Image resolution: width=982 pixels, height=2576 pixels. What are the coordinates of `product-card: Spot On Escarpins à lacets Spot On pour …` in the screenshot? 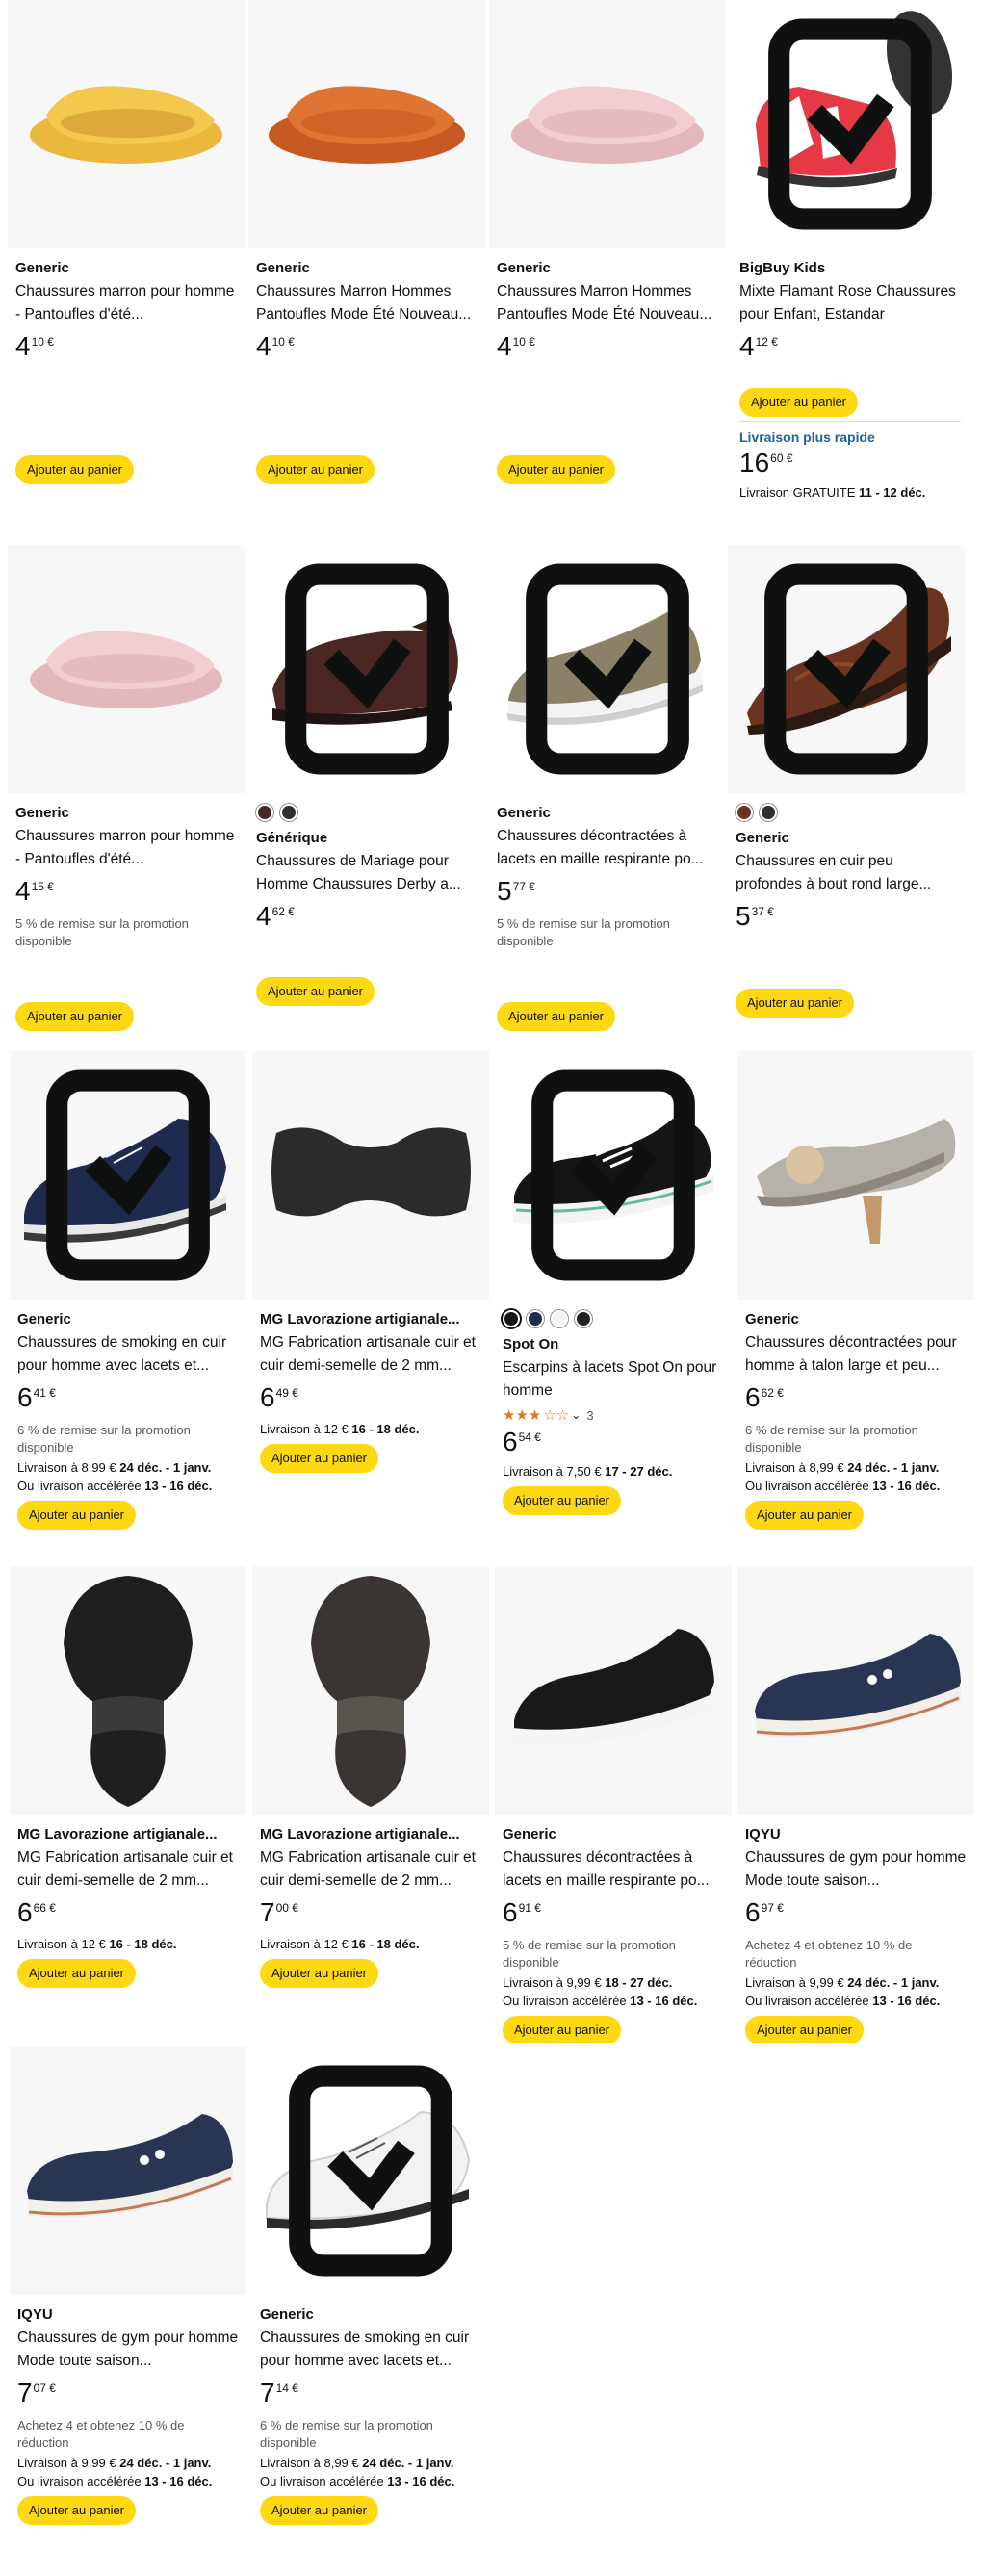 It's located at (614, 1301).